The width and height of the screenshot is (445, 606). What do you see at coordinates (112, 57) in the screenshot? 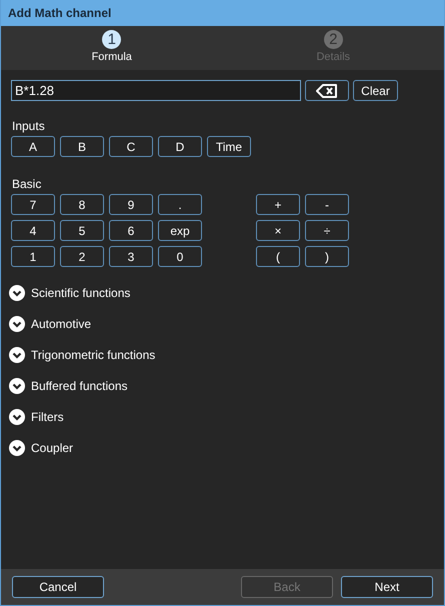
I see `step-label: Formula` at bounding box center [112, 57].